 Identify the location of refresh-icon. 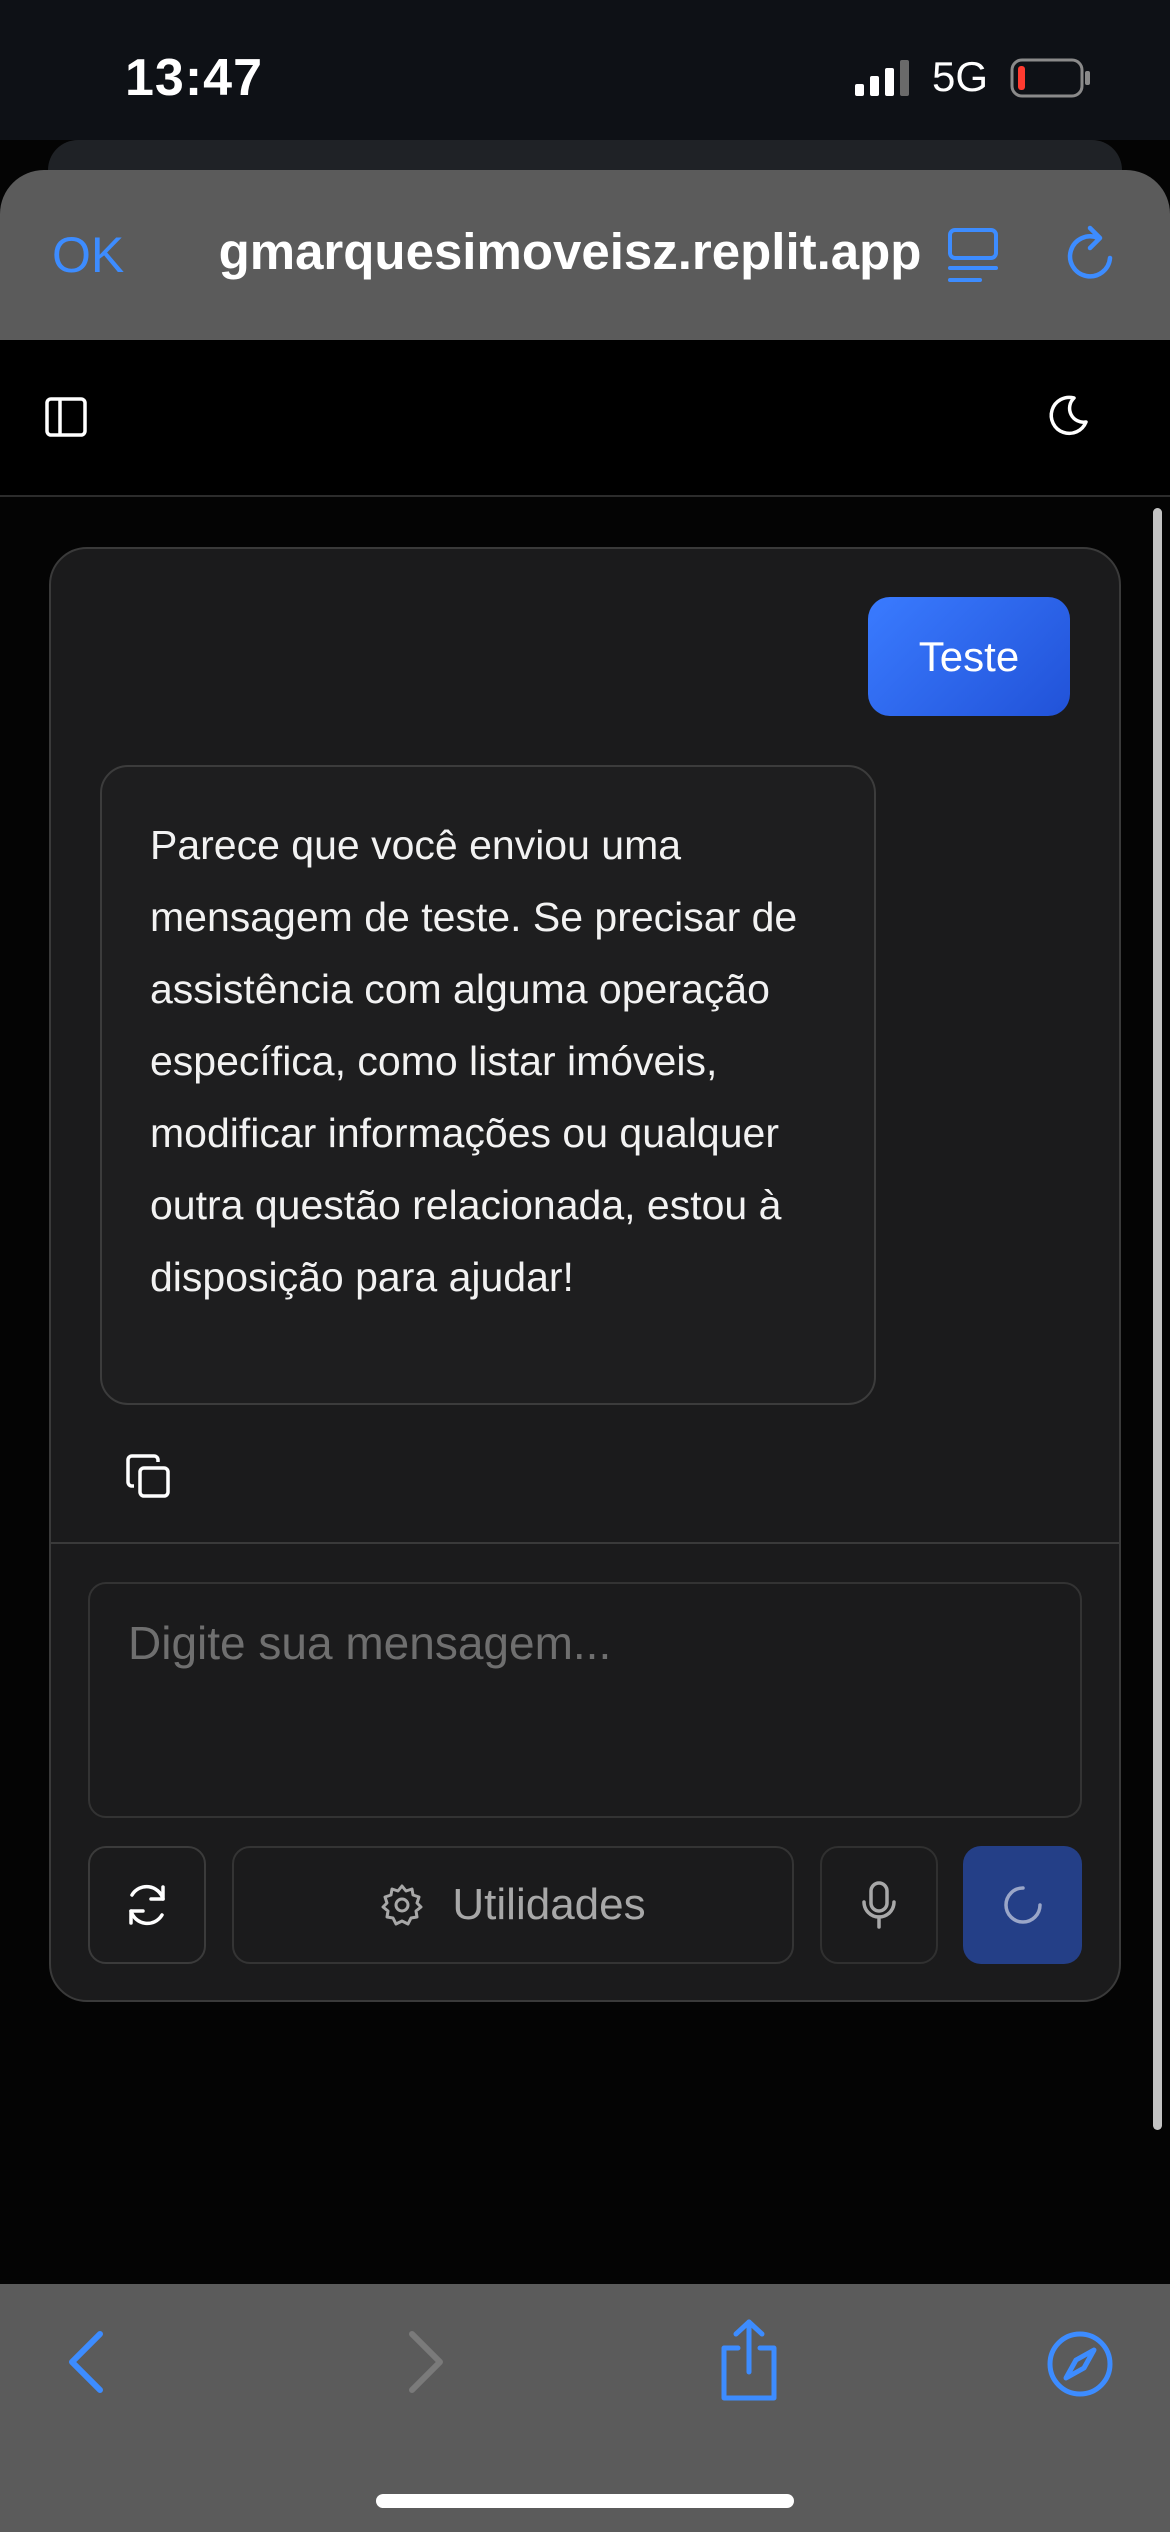
(147, 1905).